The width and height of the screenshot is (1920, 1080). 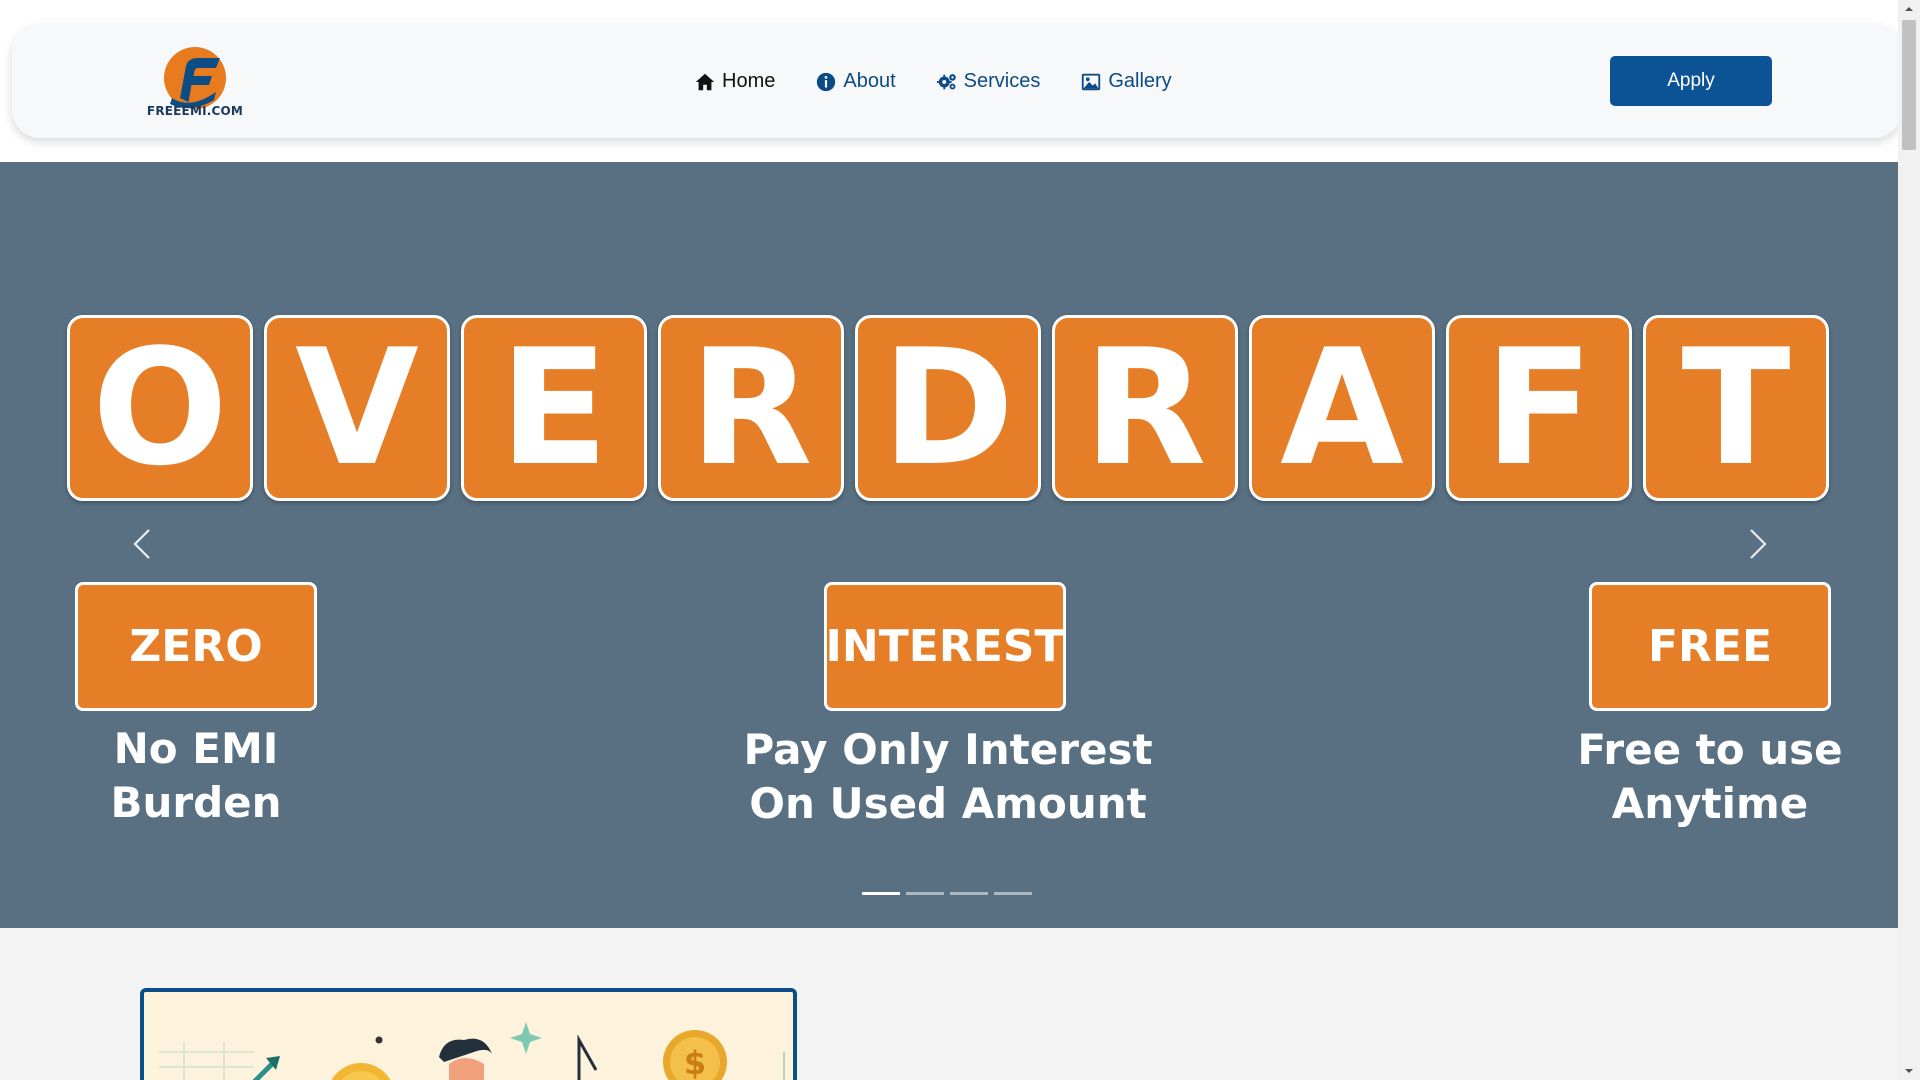 I want to click on nav-about-label: About, so click(x=869, y=81).